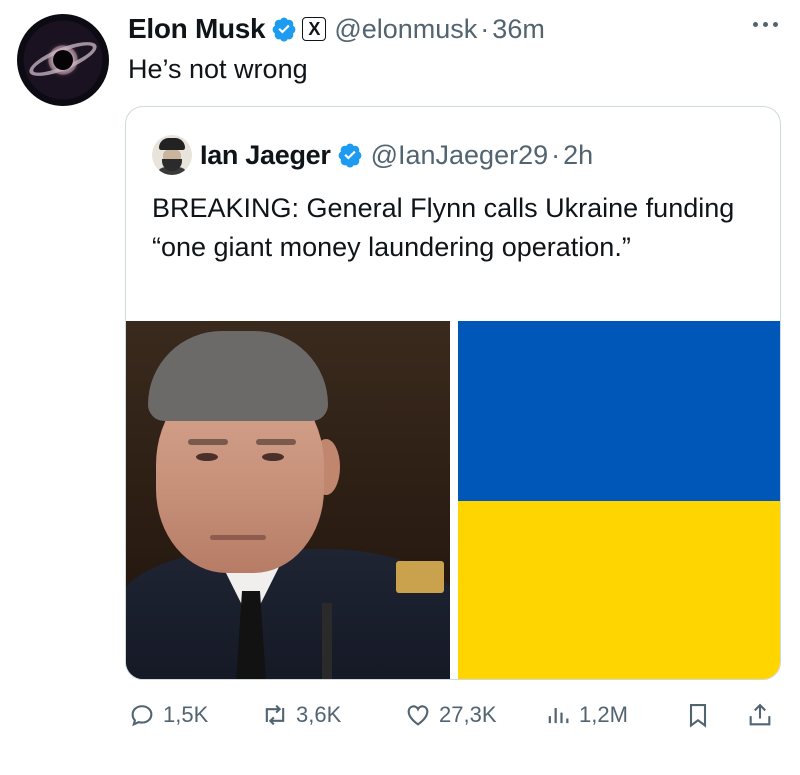  Describe the element at coordinates (578, 154) in the screenshot. I see `quoted-time: 2h` at that location.